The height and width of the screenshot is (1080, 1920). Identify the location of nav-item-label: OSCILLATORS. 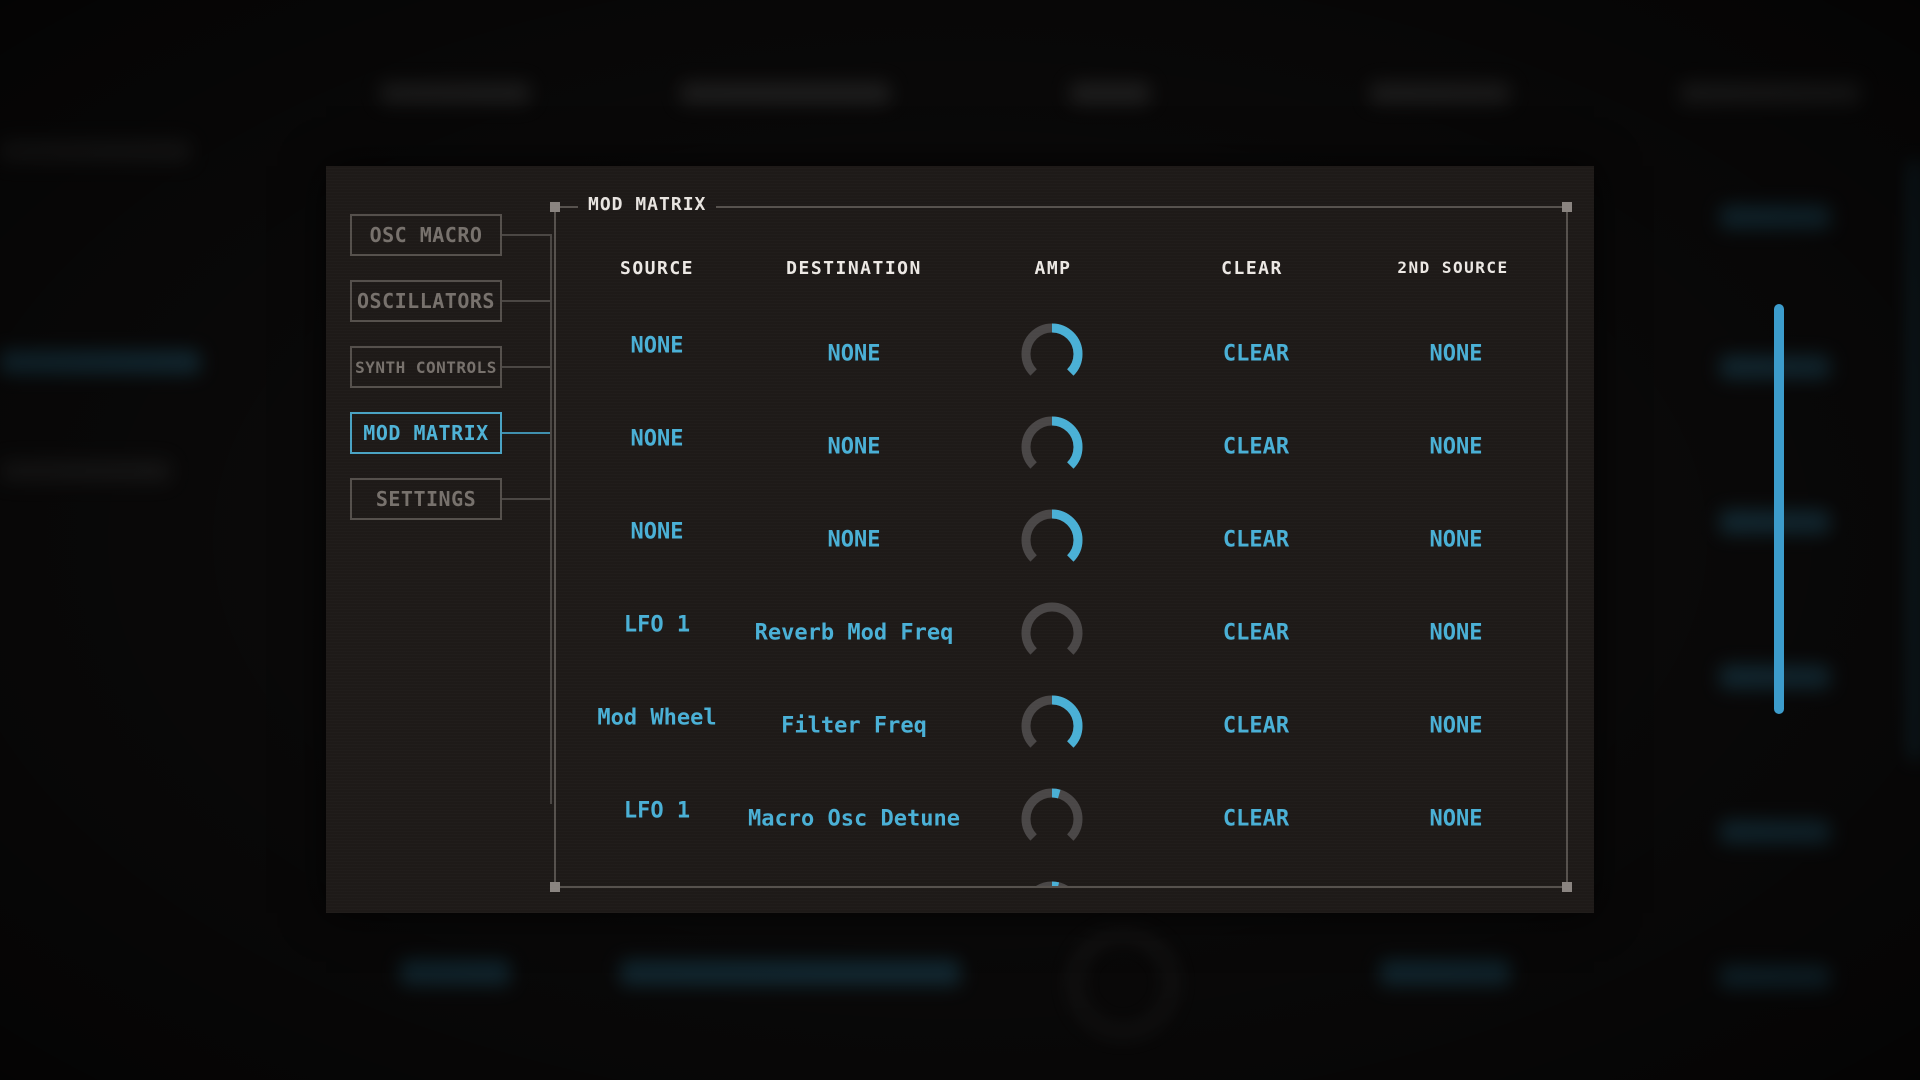
(426, 301).